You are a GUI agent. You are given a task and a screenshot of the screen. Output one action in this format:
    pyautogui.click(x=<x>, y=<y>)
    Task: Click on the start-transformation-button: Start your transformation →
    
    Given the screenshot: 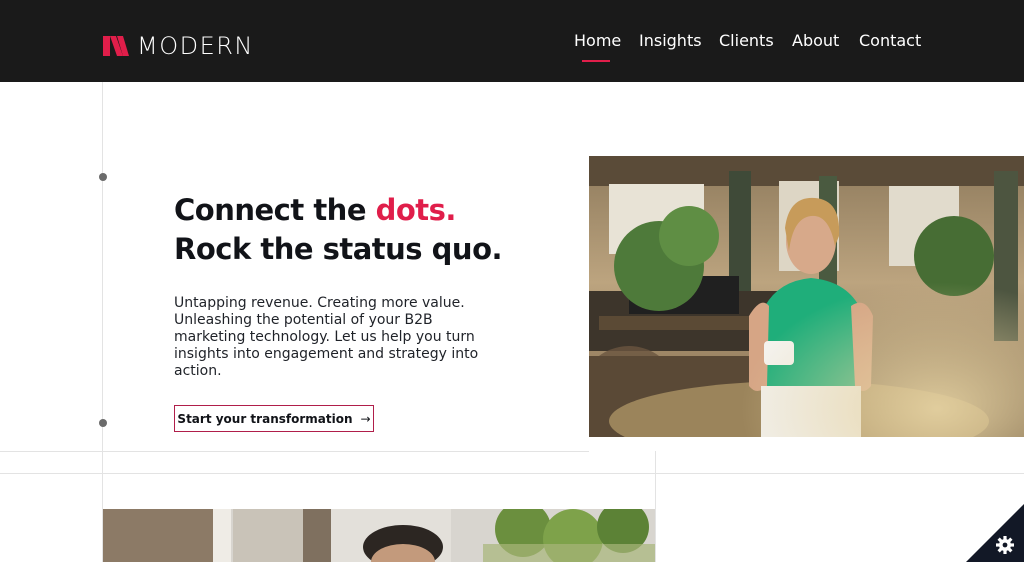 What is the action you would take?
    pyautogui.click(x=274, y=418)
    